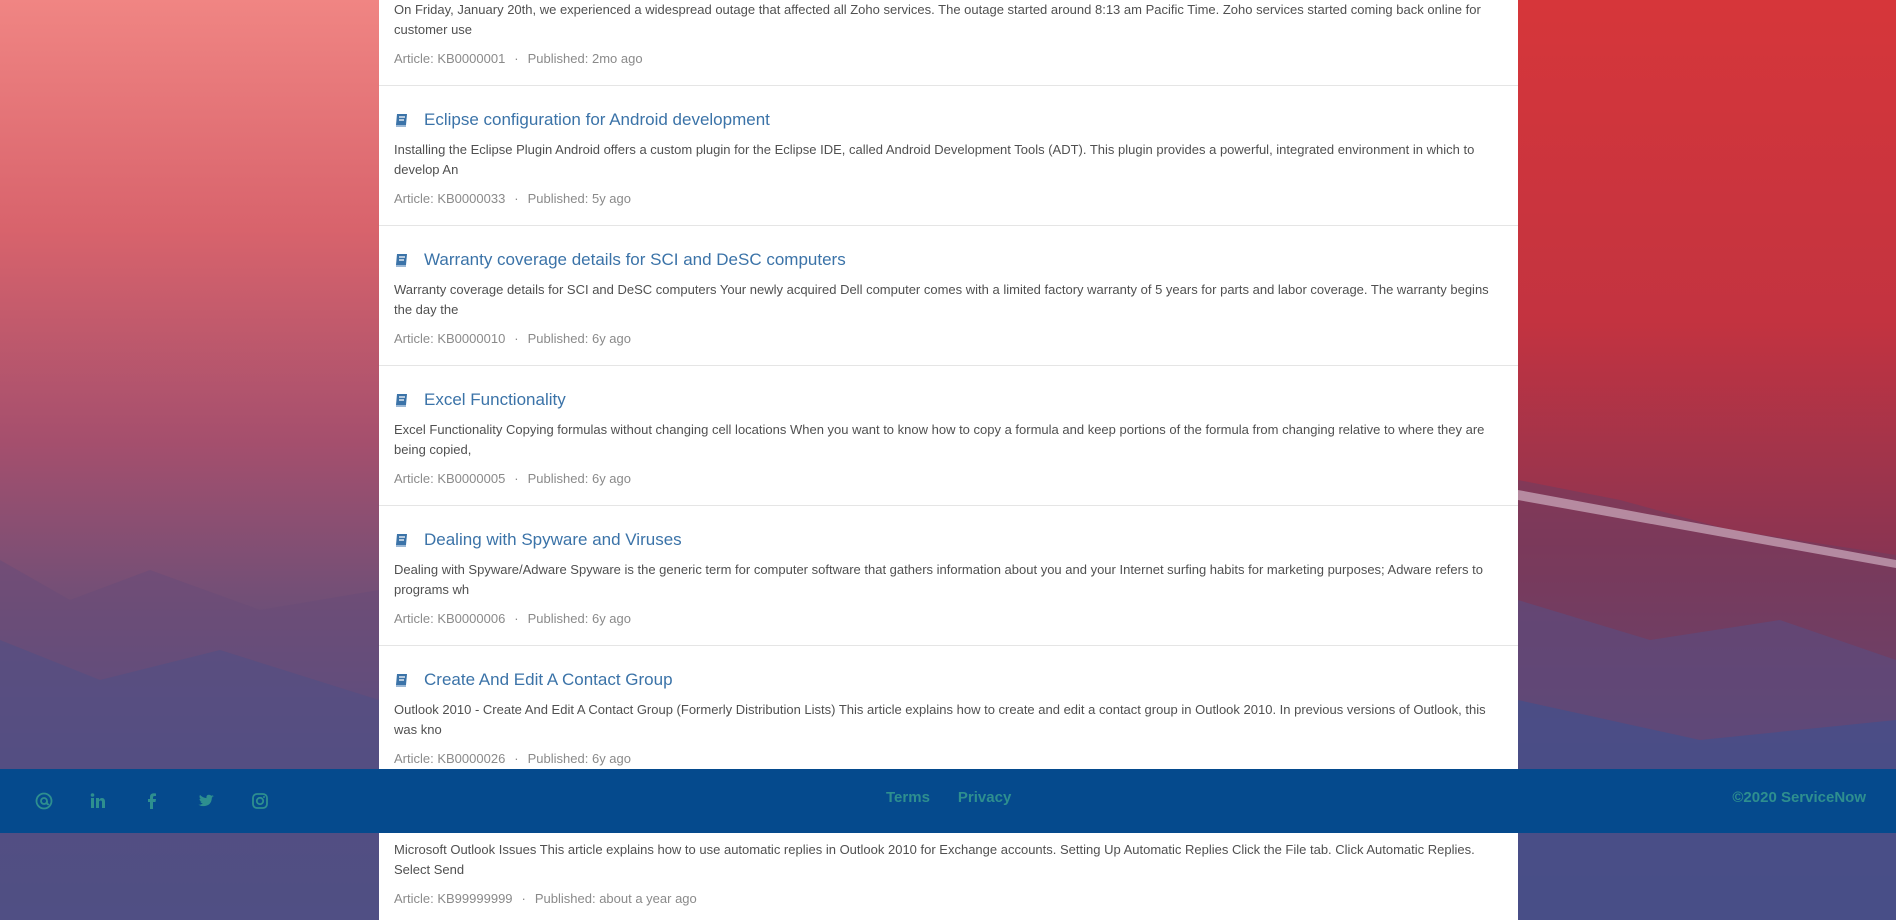 The width and height of the screenshot is (1896, 920). Describe the element at coordinates (579, 198) in the screenshot. I see `published-date: Published: 5y ago` at that location.